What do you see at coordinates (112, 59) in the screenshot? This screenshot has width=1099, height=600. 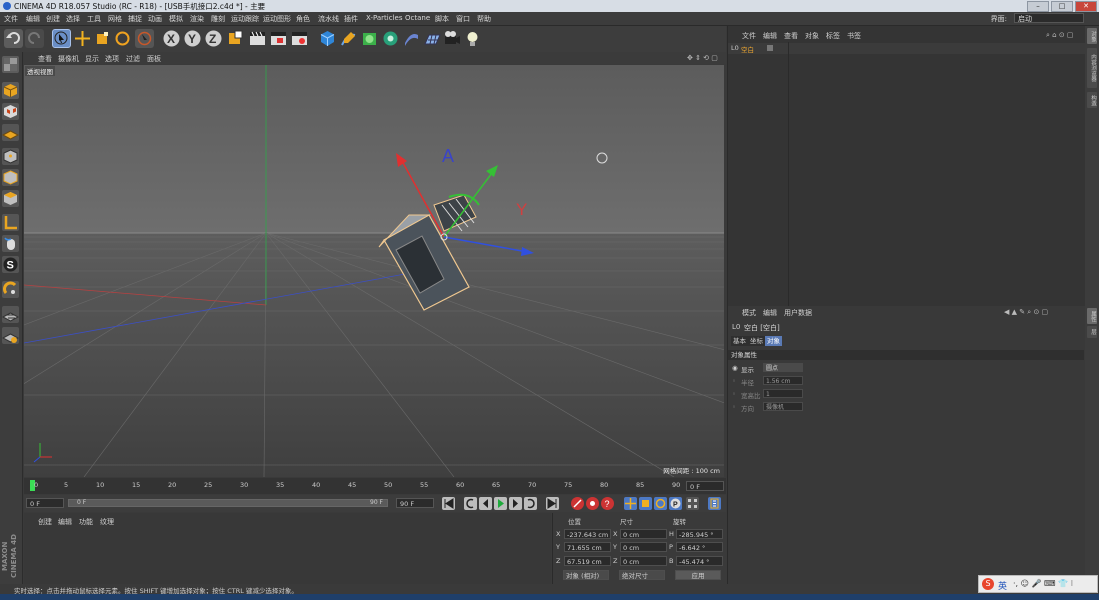 I see `vp-menu-options: 选项` at bounding box center [112, 59].